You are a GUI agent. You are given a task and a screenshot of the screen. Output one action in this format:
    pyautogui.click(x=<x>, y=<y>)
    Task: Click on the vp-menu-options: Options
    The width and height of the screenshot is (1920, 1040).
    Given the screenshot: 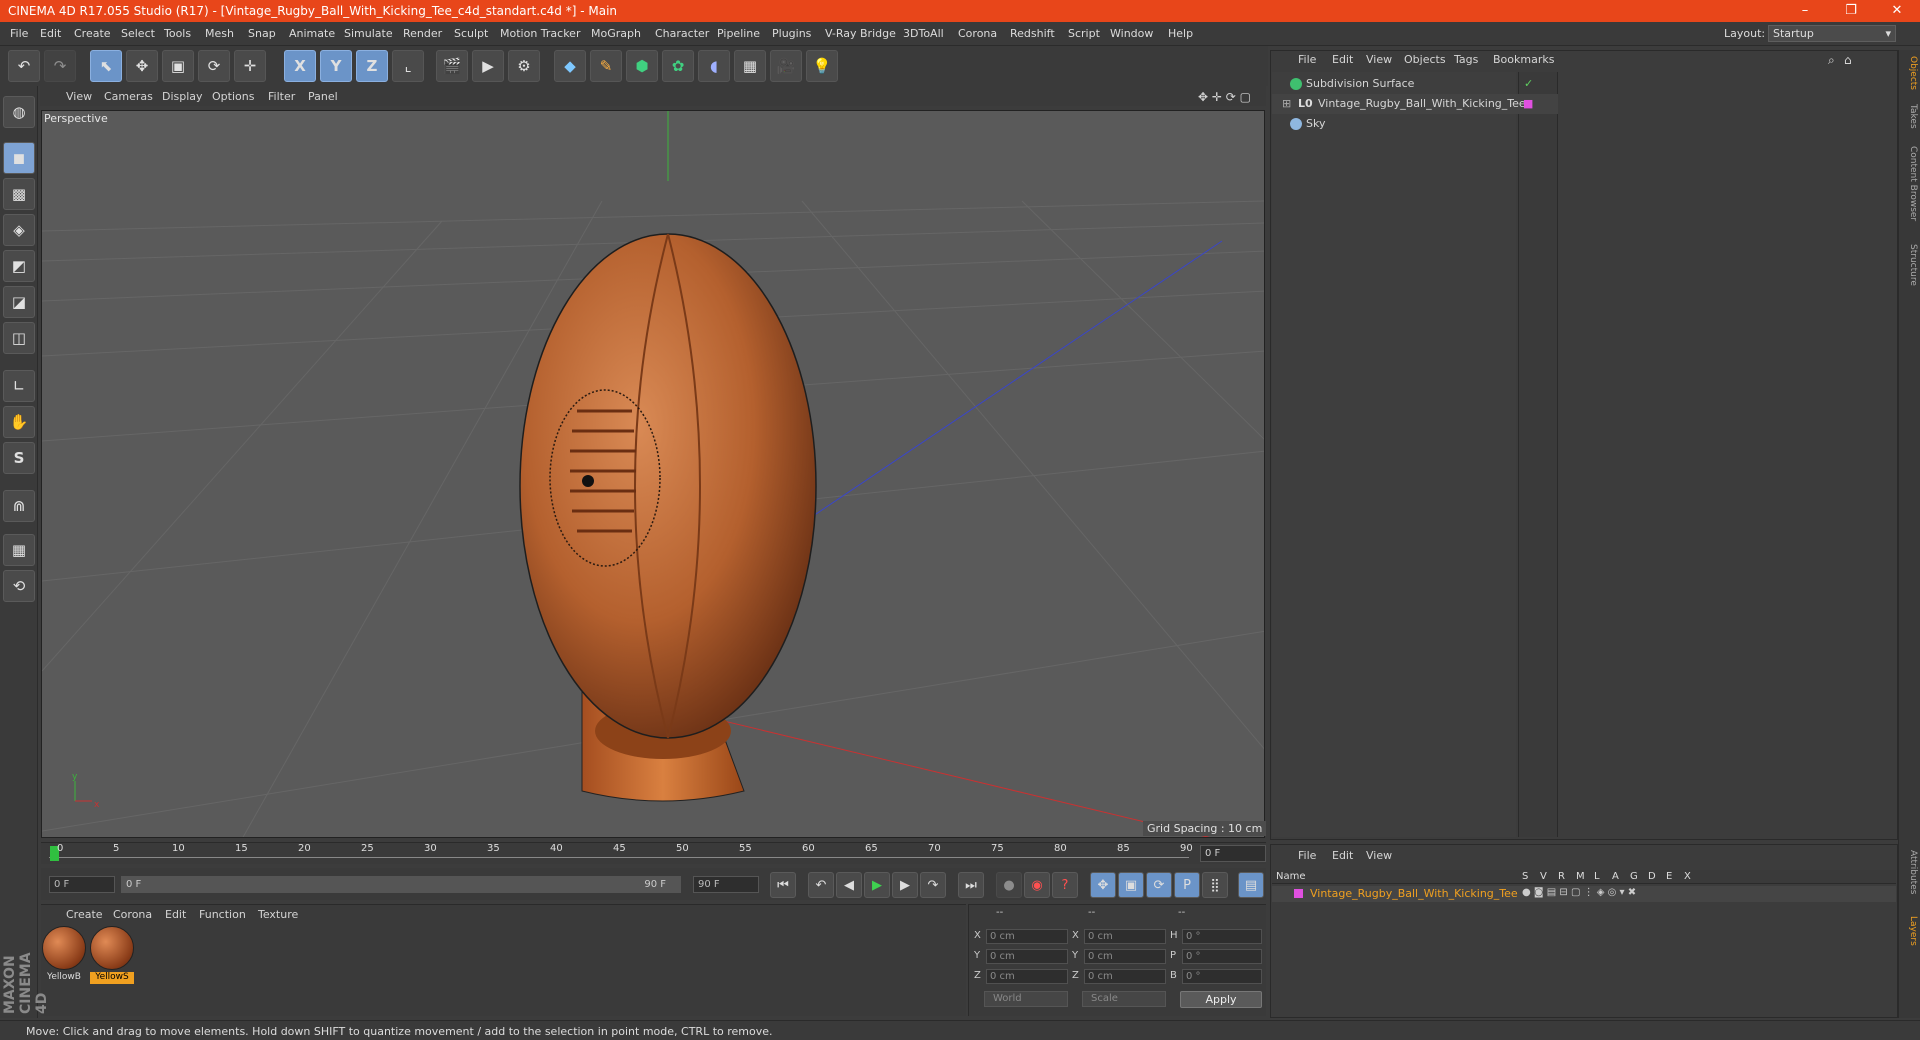 What is the action you would take?
    pyautogui.click(x=233, y=96)
    